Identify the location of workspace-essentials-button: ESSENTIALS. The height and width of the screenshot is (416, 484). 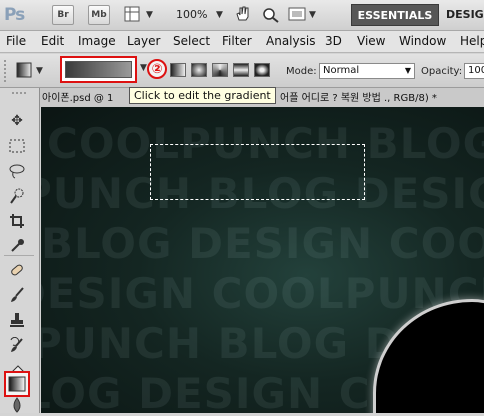
(395, 15).